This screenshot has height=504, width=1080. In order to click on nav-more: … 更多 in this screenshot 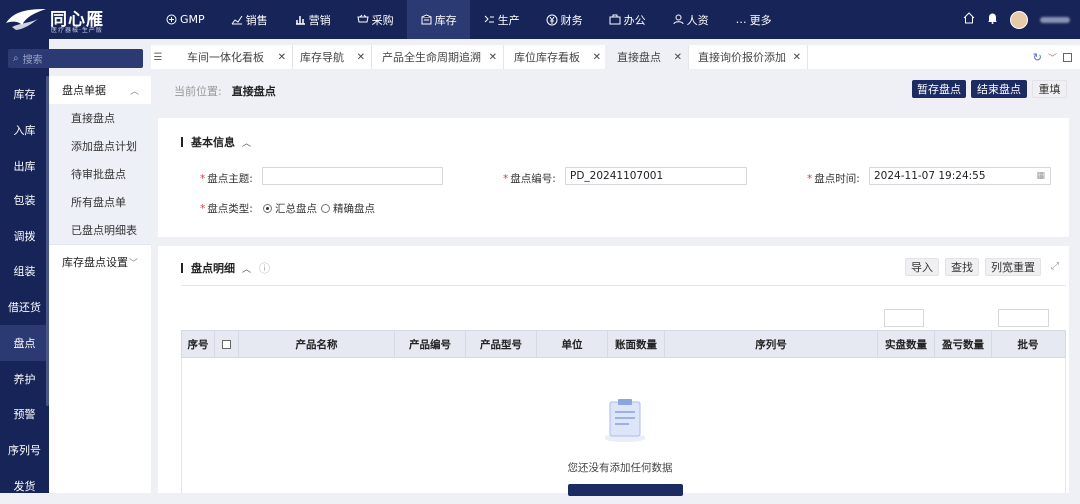, I will do `click(753, 19)`.